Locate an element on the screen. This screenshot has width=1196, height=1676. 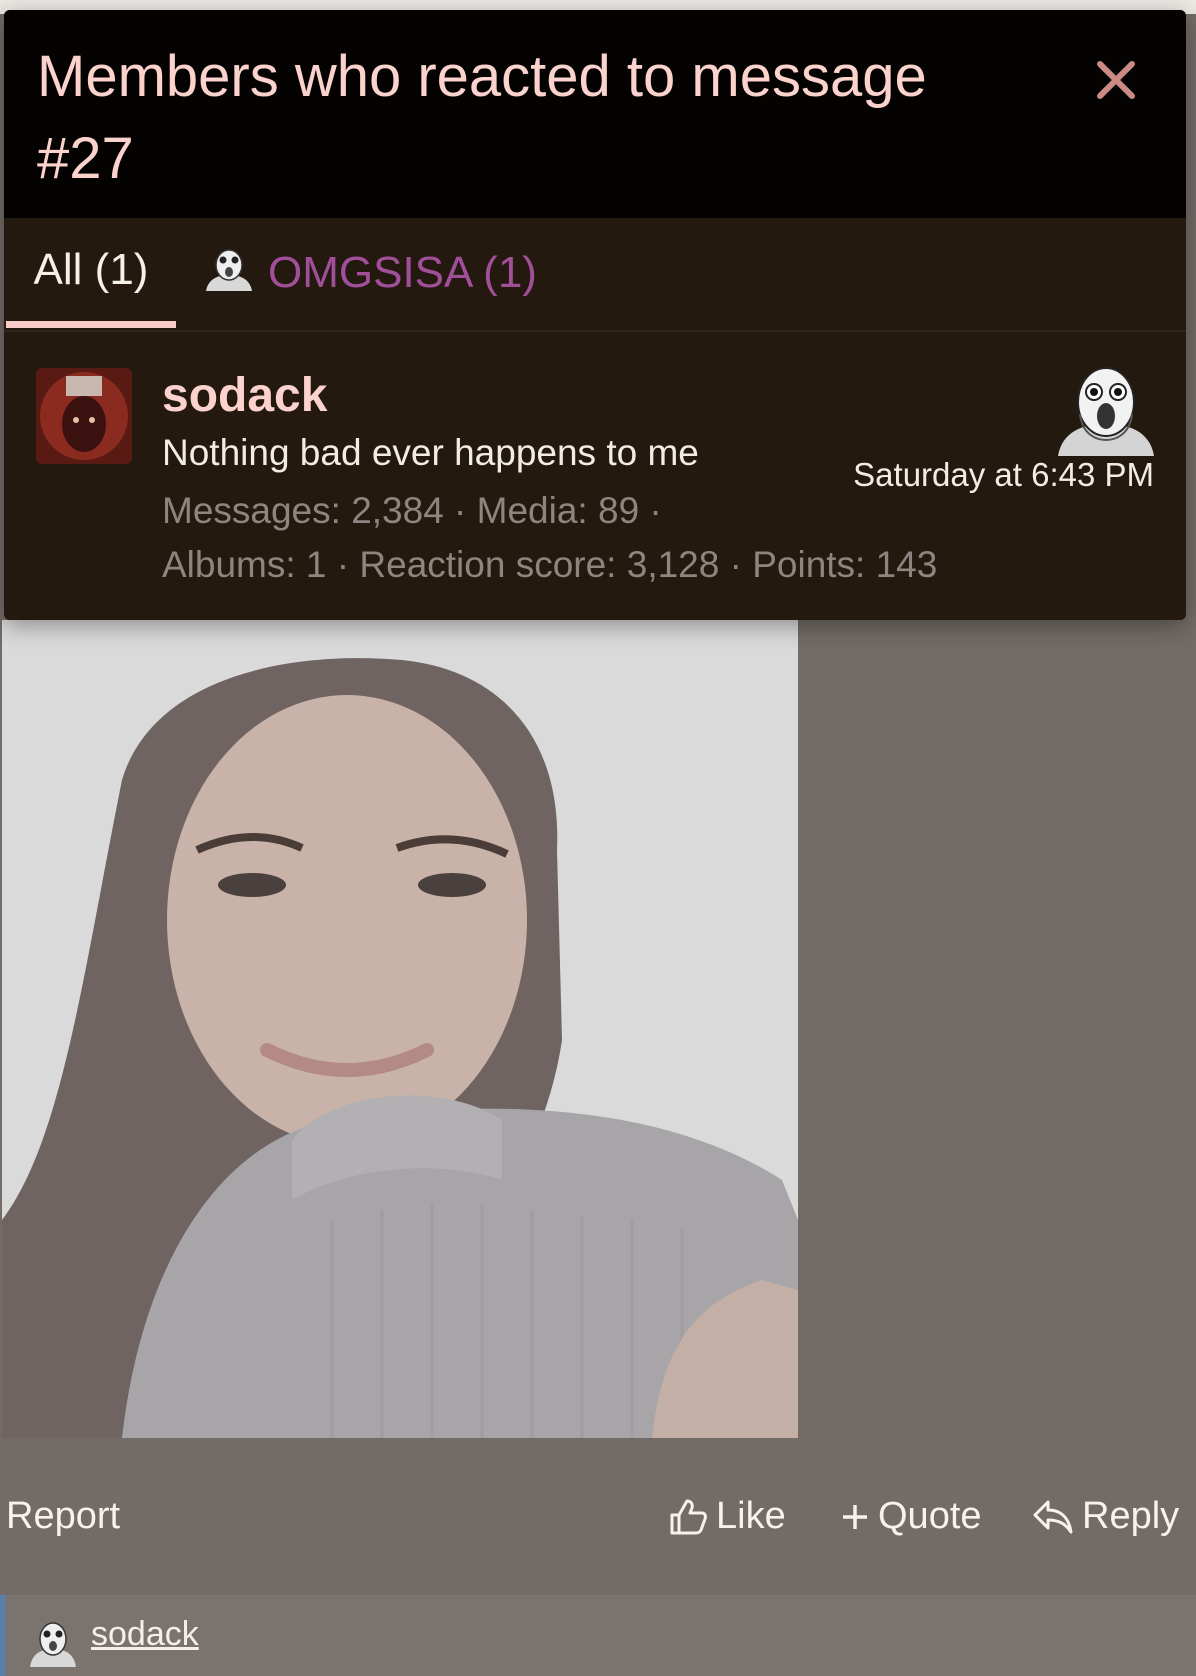
close-icon is located at coordinates (1116, 82).